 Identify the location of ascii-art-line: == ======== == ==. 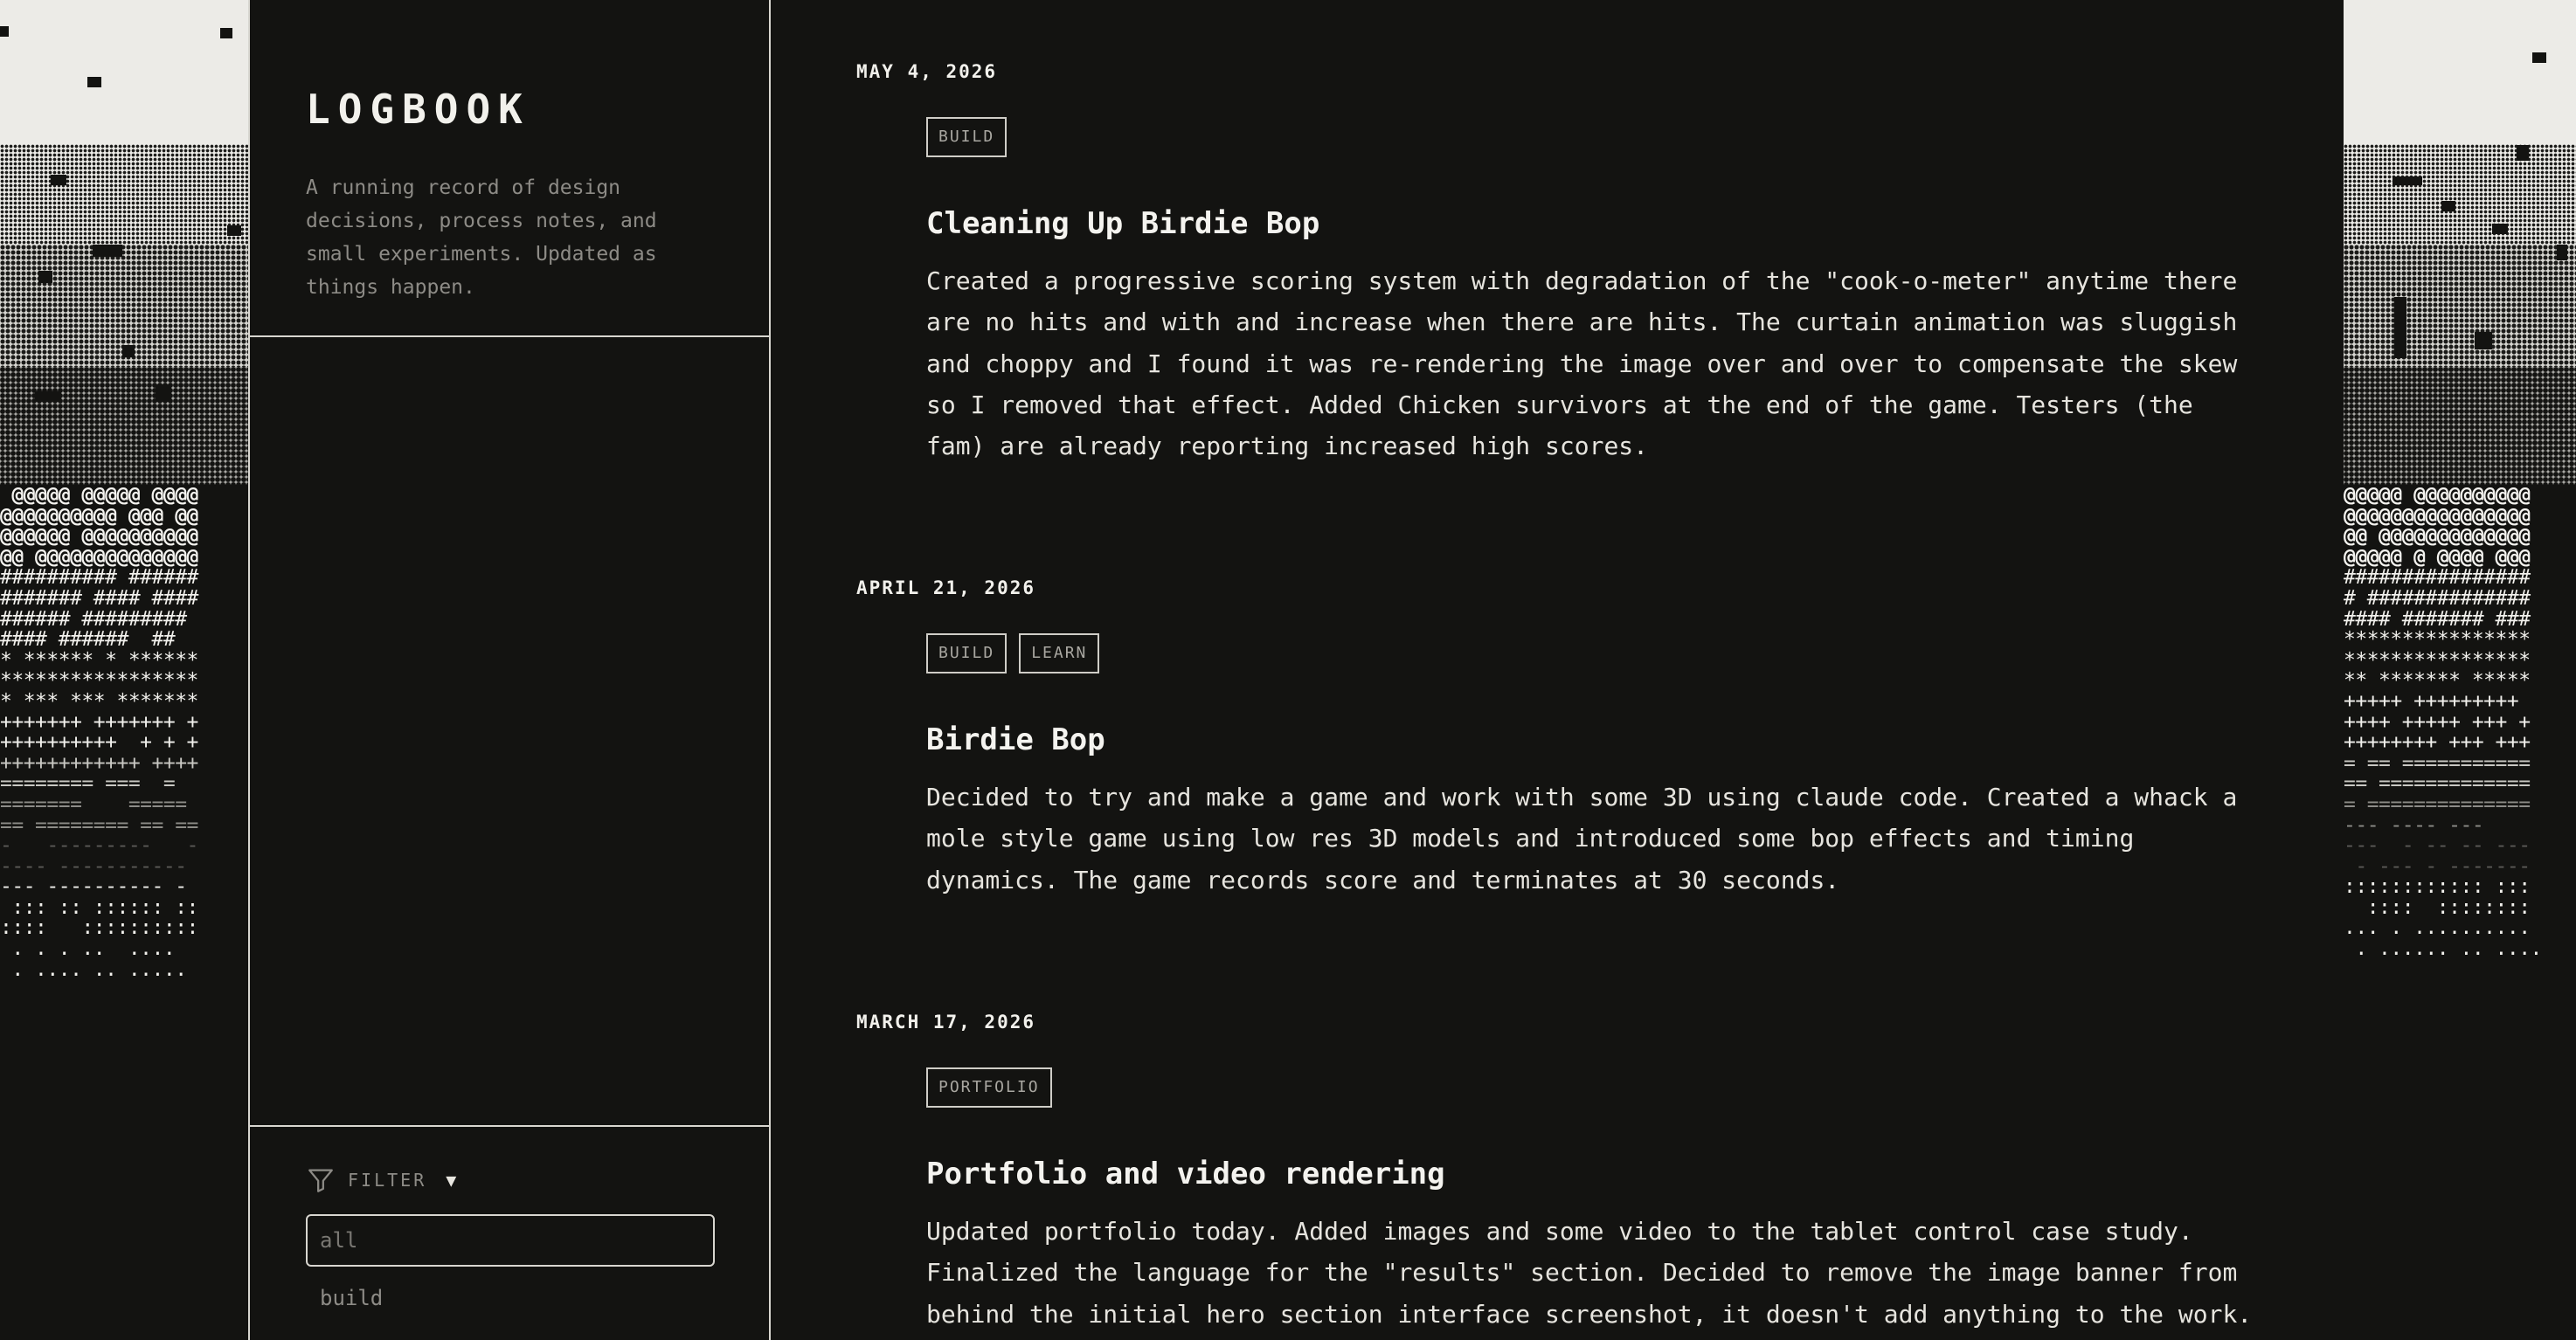
(99, 825).